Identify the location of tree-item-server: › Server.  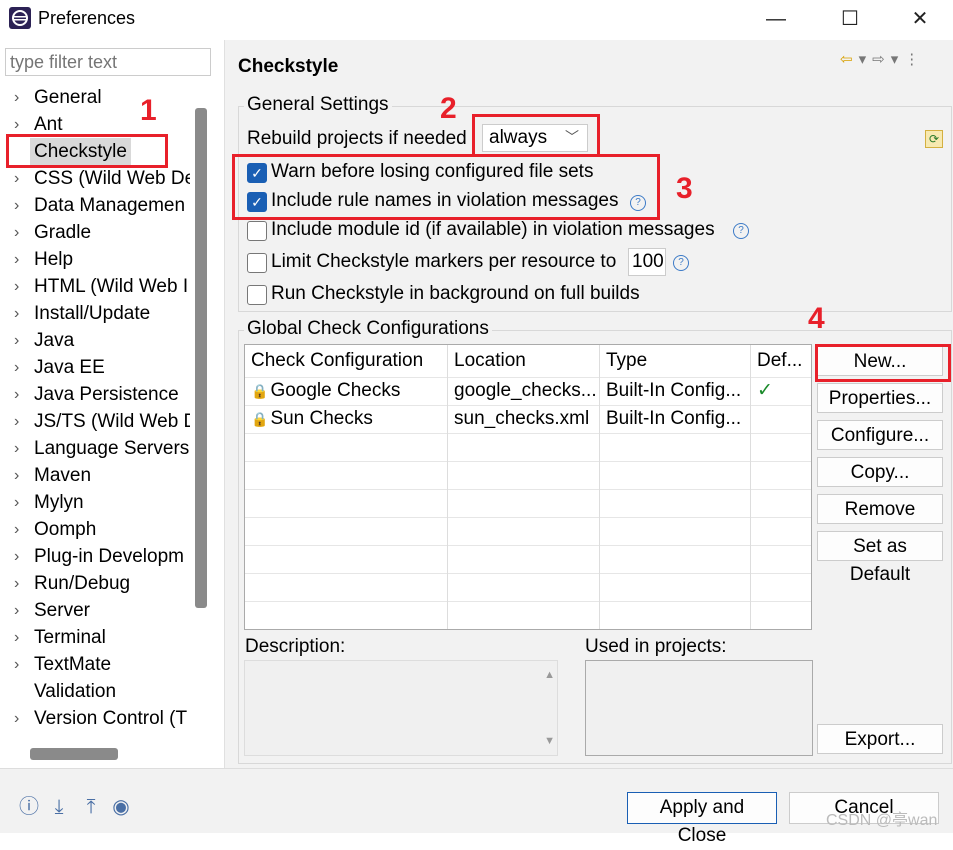
(100, 610).